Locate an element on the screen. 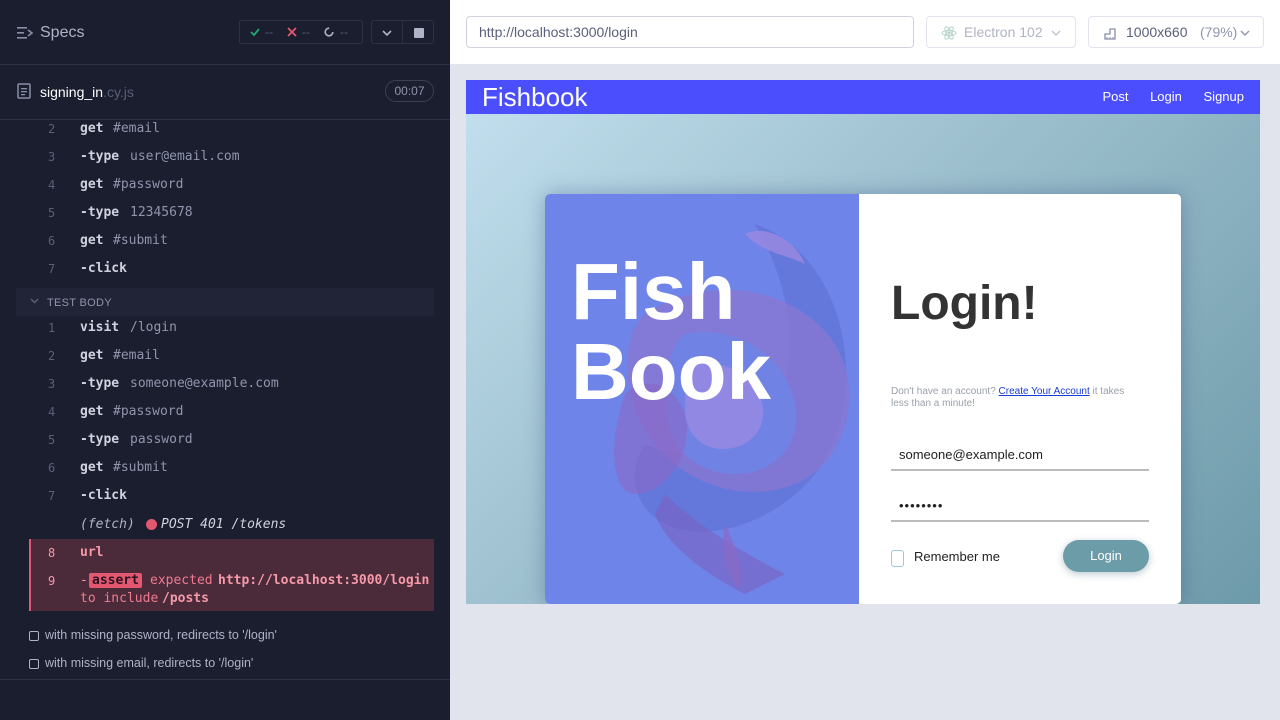 Image resolution: width=1280 pixels, height=720 pixels. password-field: •••••••• is located at coordinates (1020, 507).